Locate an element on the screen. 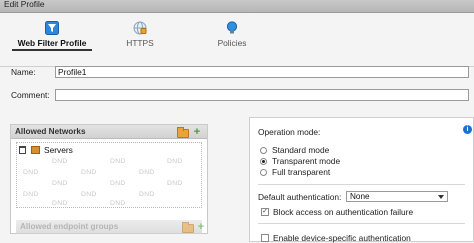 This screenshot has height=243, width=474. tab-label: Web Filter Profile is located at coordinates (52, 43).